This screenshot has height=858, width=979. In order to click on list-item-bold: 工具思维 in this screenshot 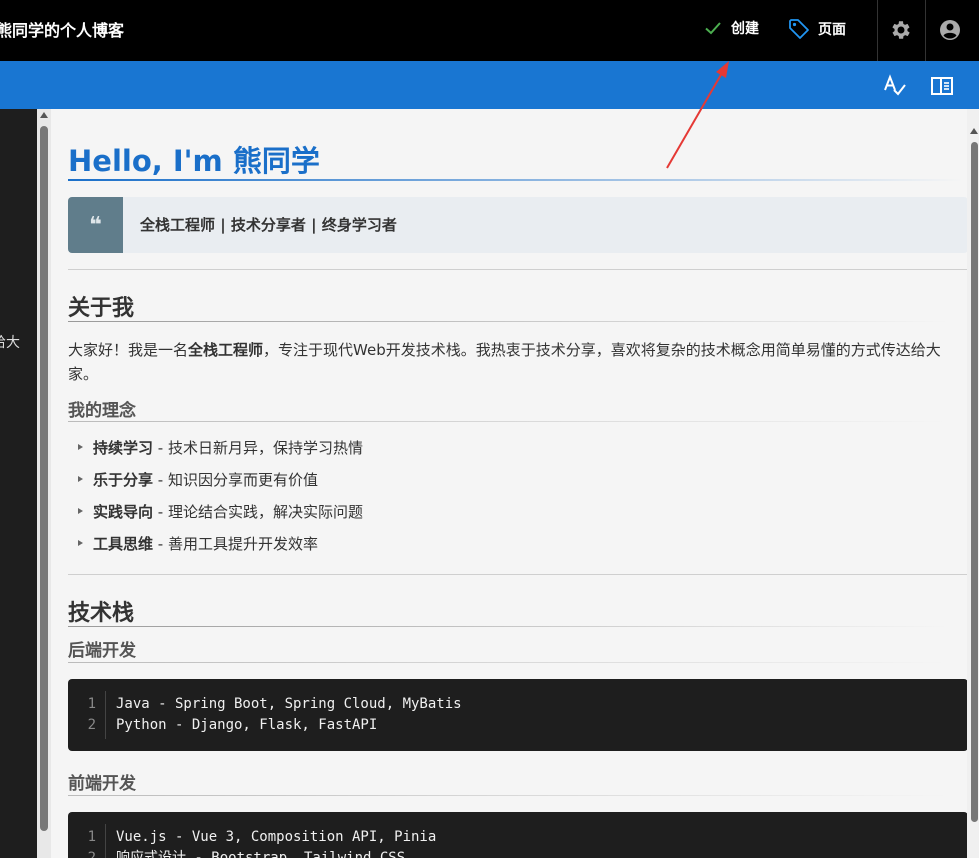, I will do `click(123, 544)`.